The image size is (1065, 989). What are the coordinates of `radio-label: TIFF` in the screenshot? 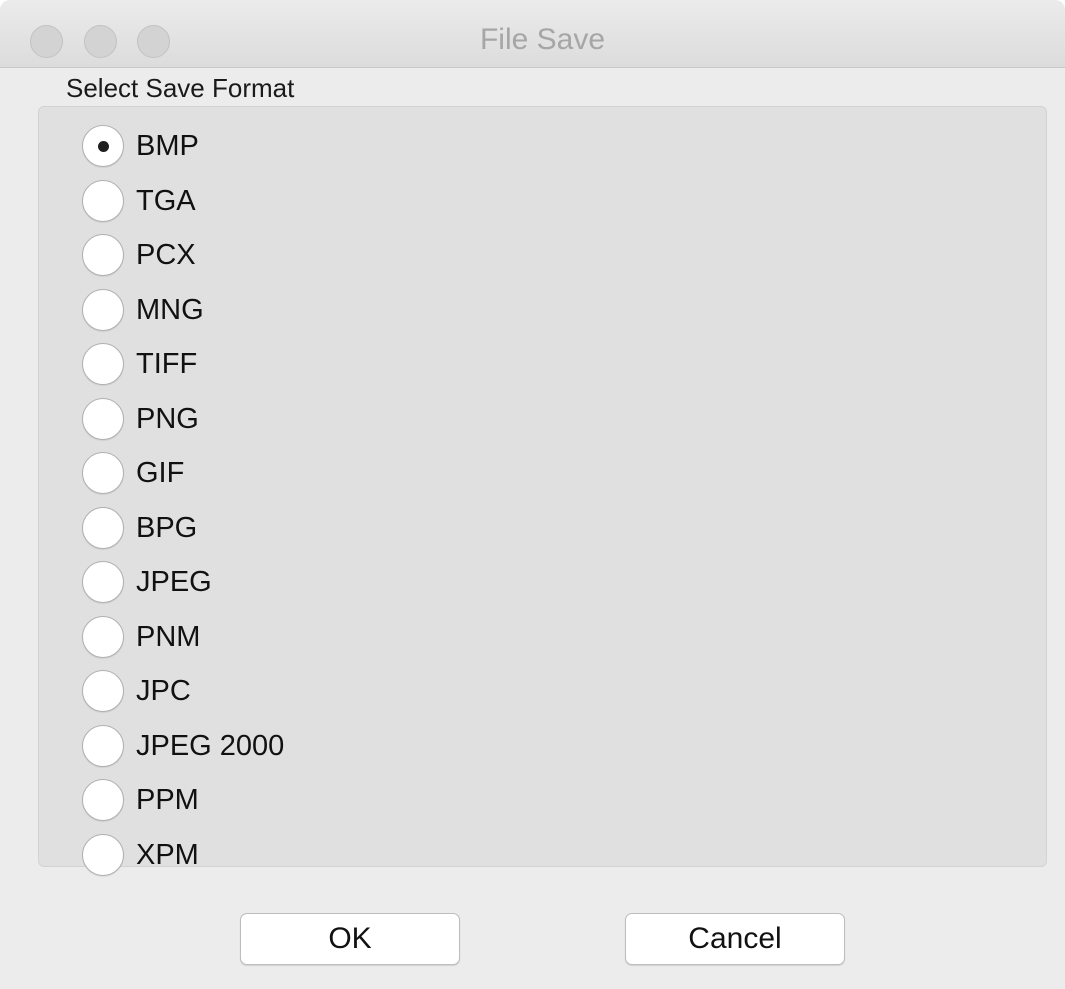 It's located at (167, 364).